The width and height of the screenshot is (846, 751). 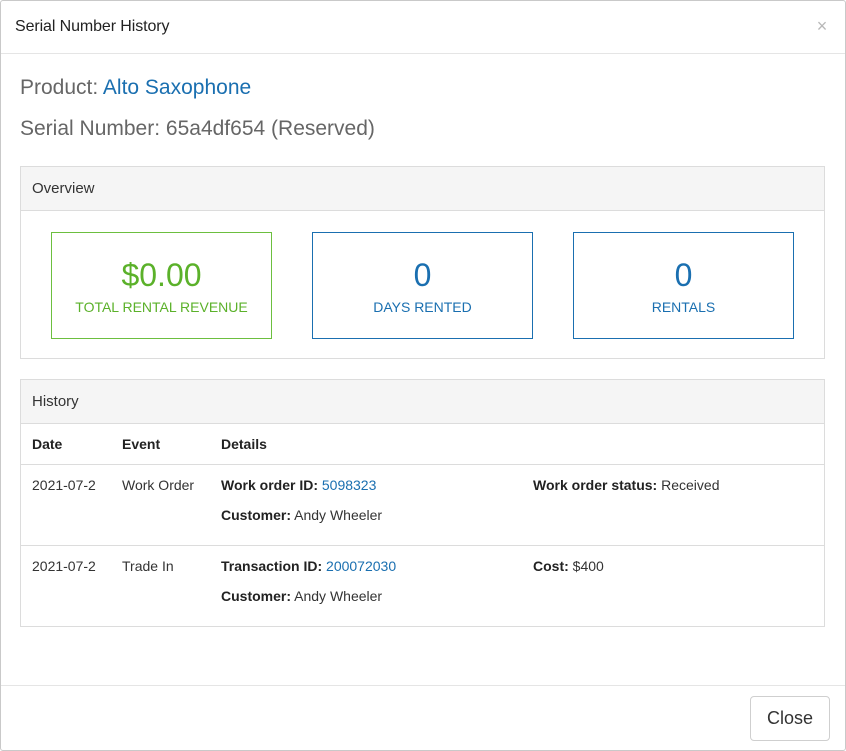 What do you see at coordinates (422, 444) in the screenshot?
I see `history-table-header: Date Event Details` at bounding box center [422, 444].